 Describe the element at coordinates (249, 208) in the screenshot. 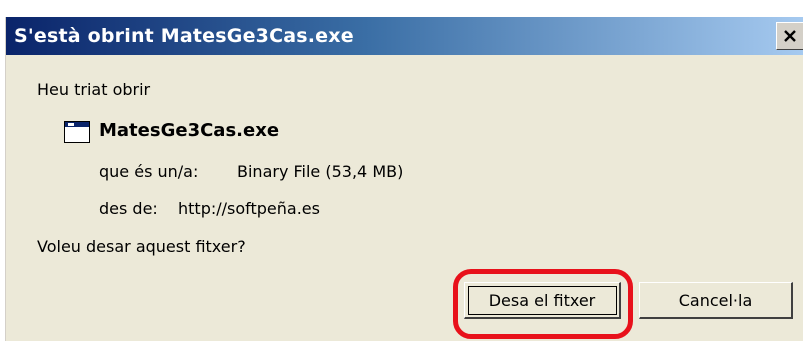

I see `source-url: http://softpeña.es` at that location.